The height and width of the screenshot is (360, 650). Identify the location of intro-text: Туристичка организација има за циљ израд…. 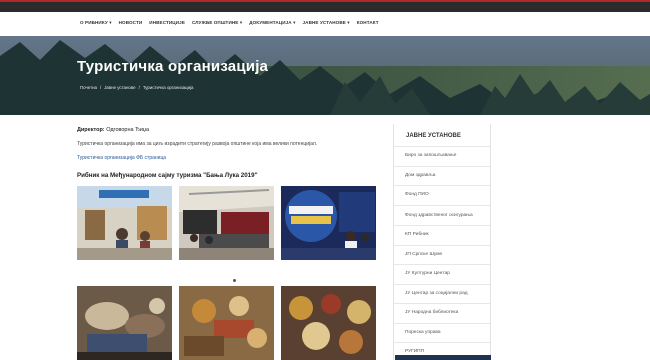
(197, 144).